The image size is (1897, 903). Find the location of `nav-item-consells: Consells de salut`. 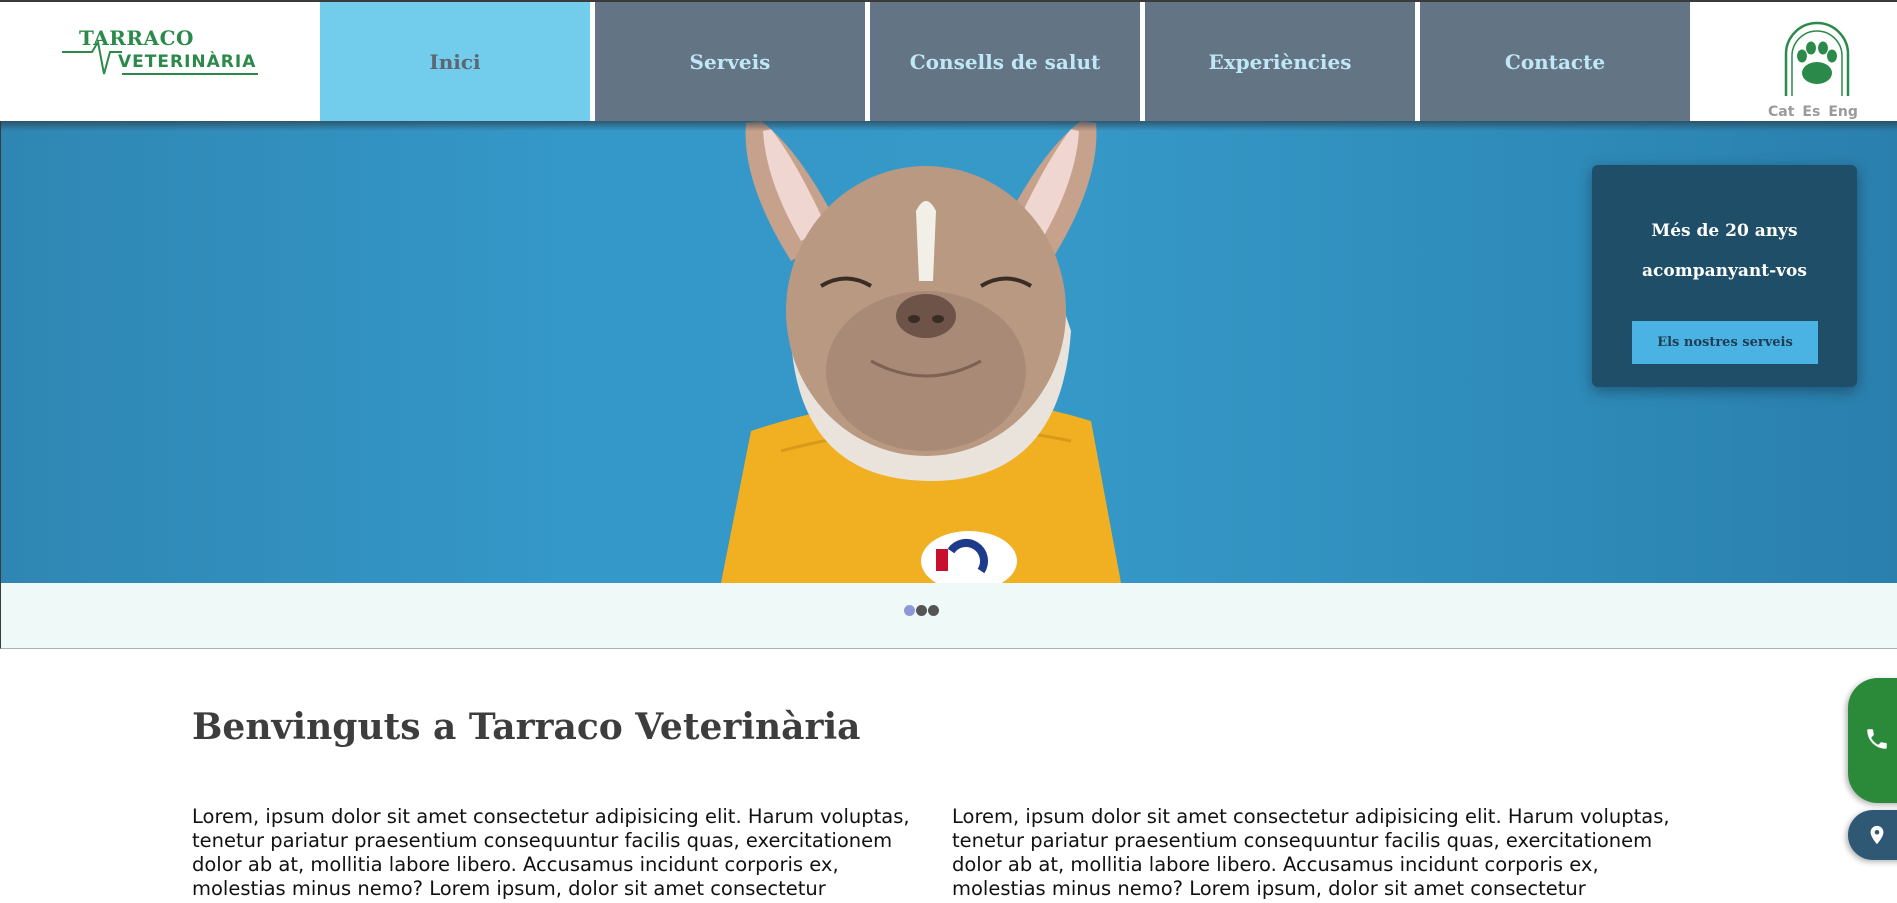

nav-item-consells: Consells de salut is located at coordinates (1005, 62).